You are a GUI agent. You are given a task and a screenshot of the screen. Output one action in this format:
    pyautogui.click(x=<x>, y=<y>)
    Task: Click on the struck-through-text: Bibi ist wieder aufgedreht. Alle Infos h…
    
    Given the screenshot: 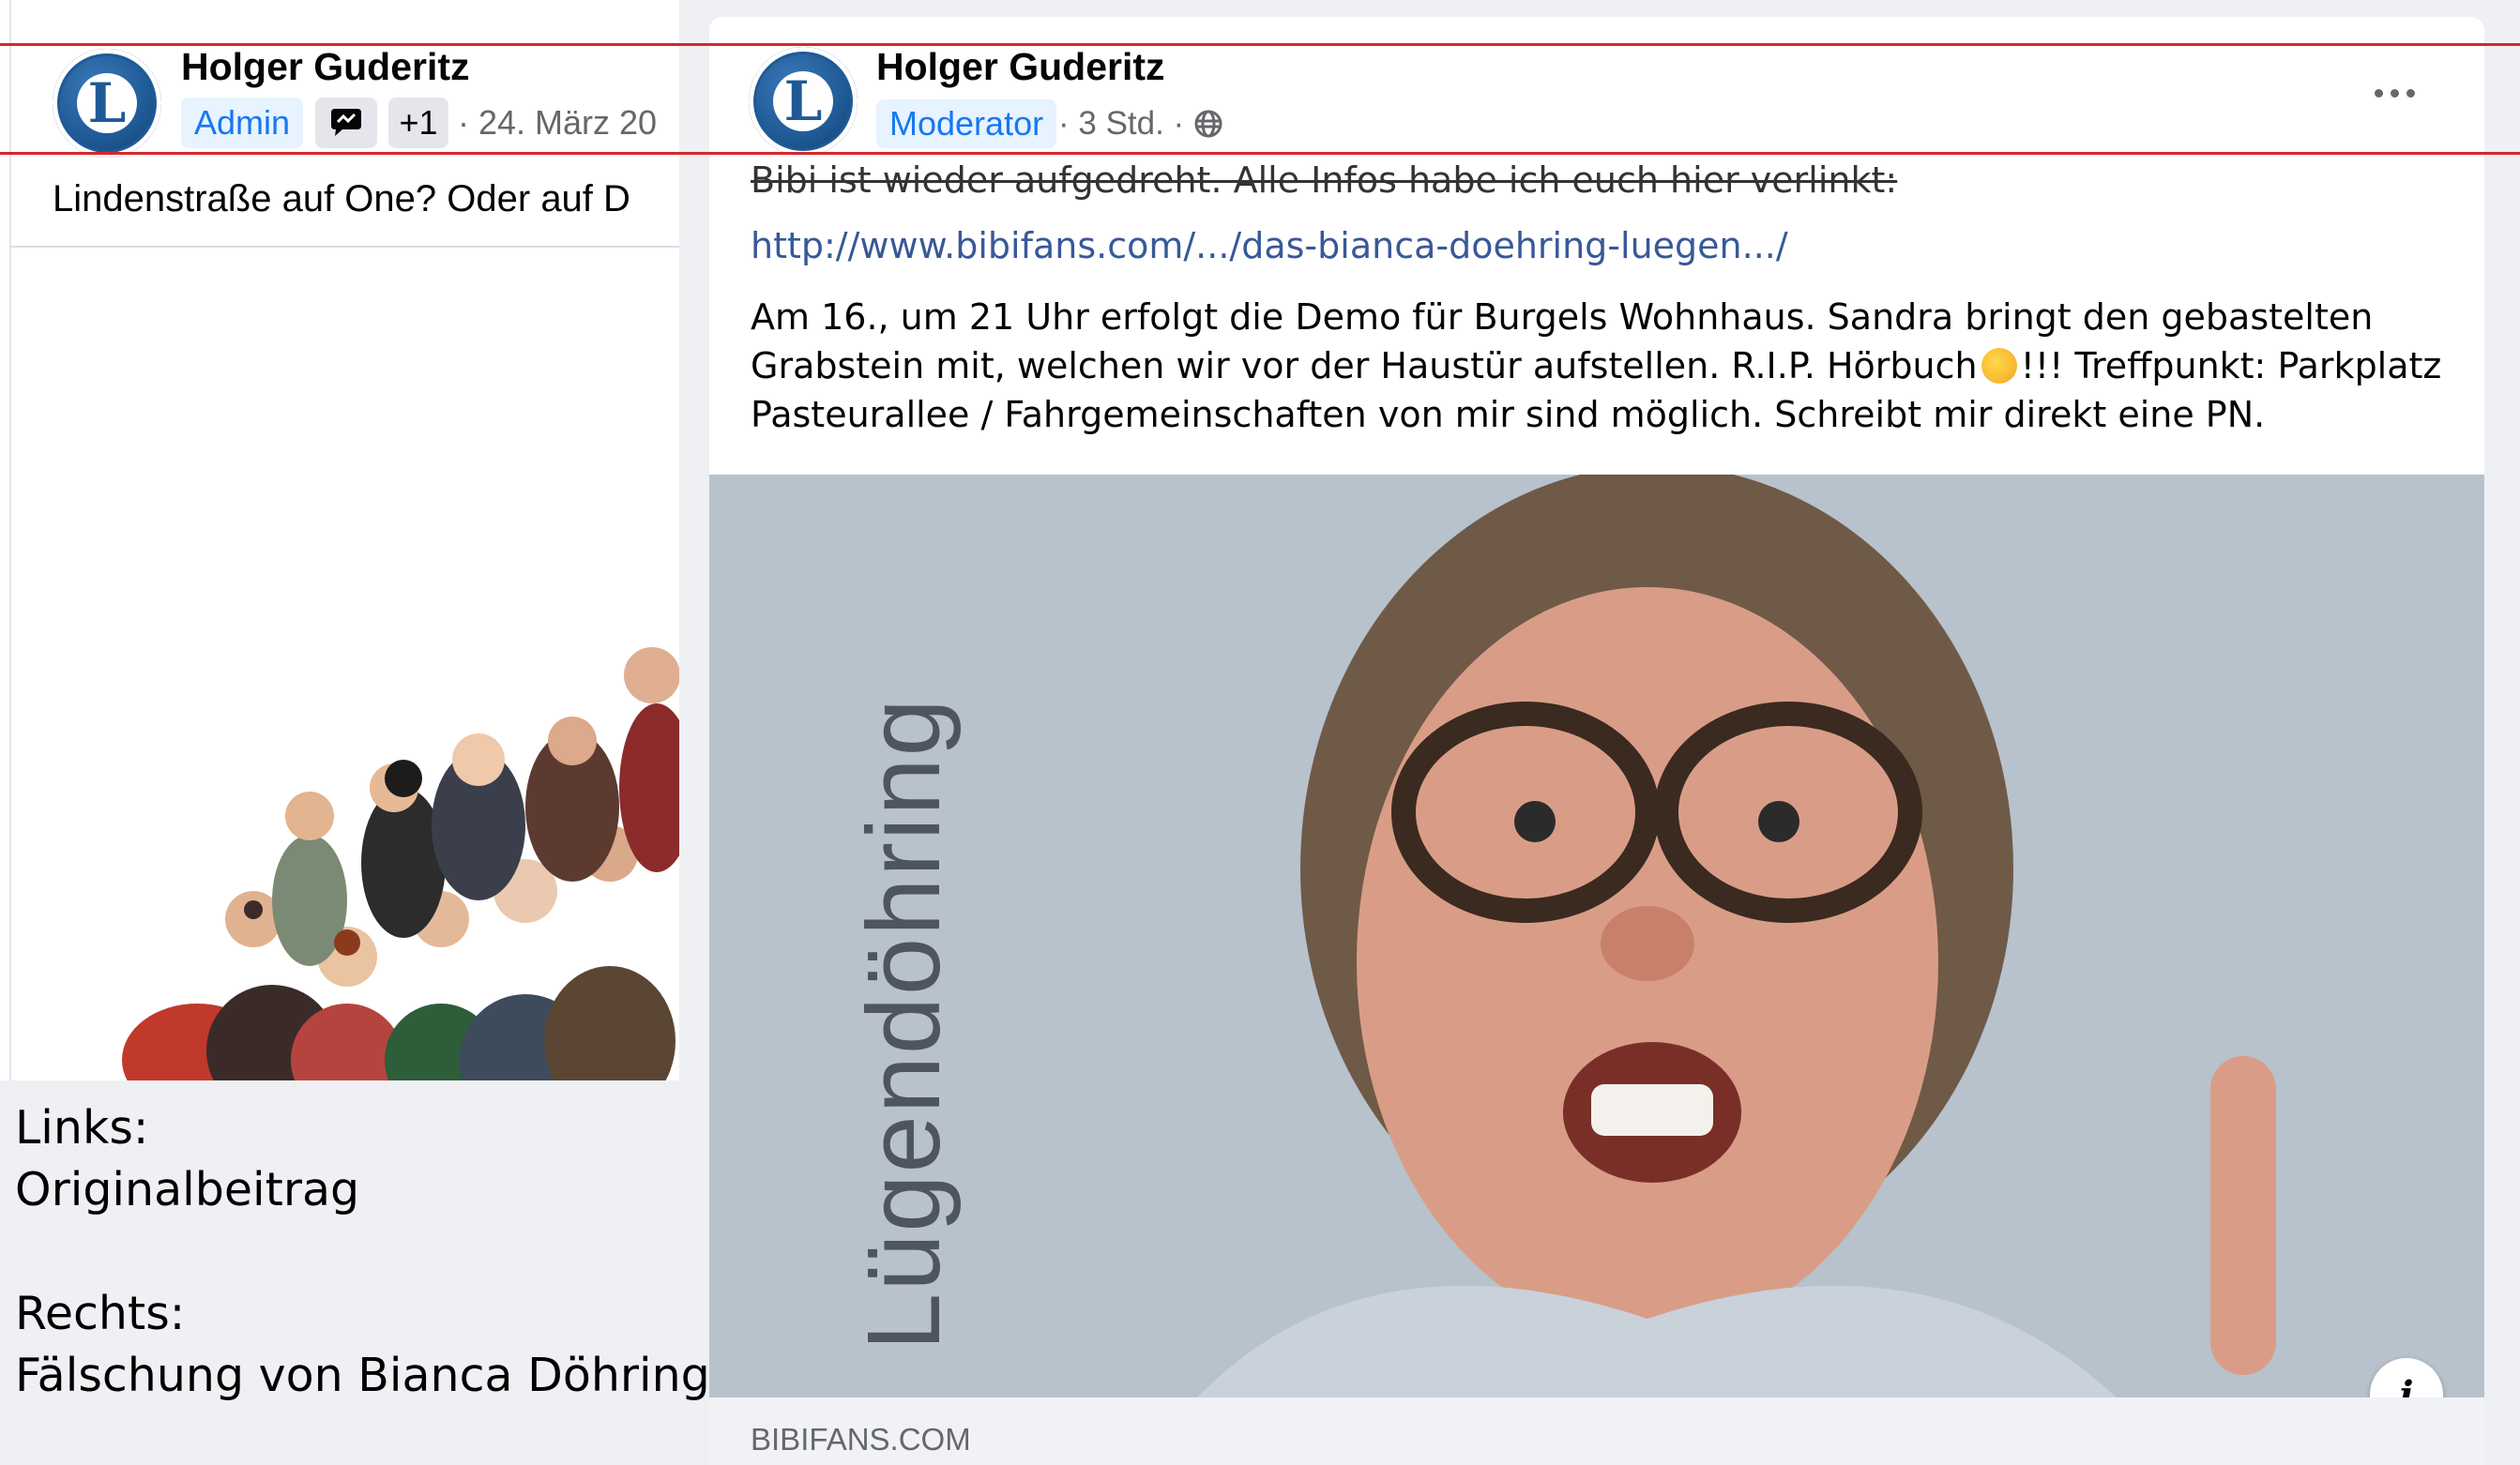 What is the action you would take?
    pyautogui.click(x=1324, y=180)
    